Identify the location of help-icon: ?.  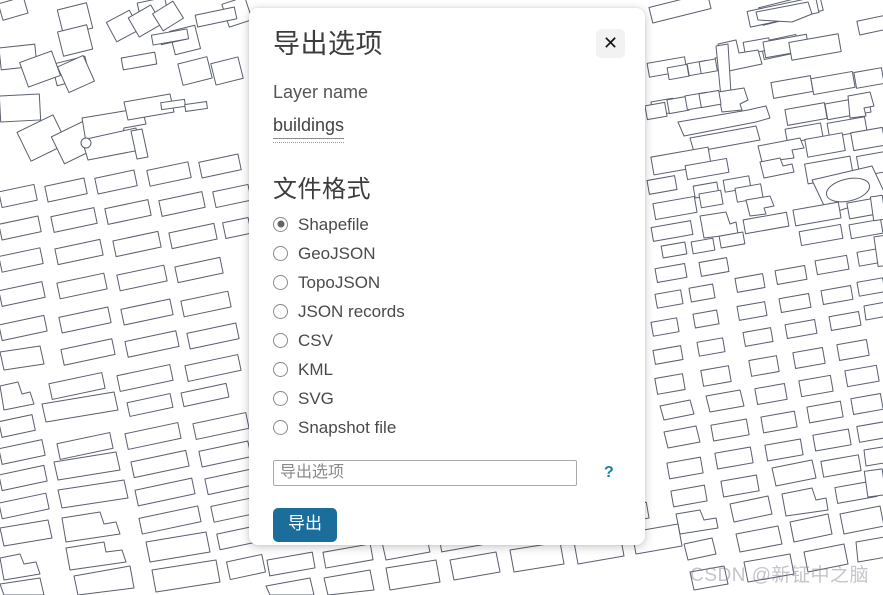
(609, 473).